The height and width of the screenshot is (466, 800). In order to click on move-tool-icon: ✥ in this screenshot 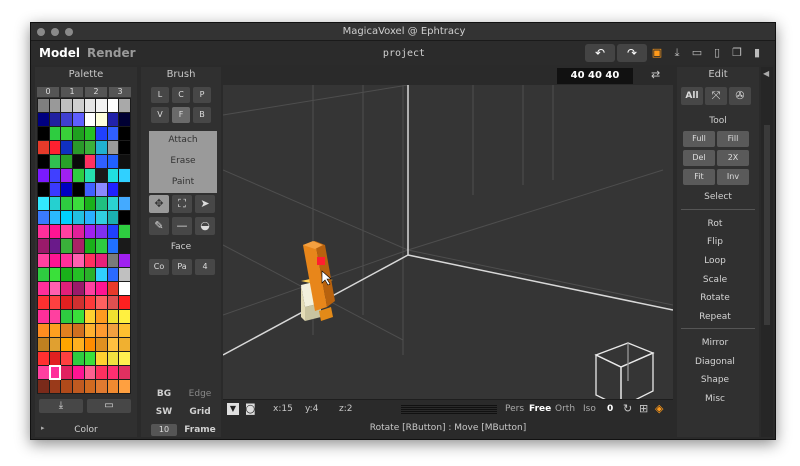, I will do `click(159, 204)`.